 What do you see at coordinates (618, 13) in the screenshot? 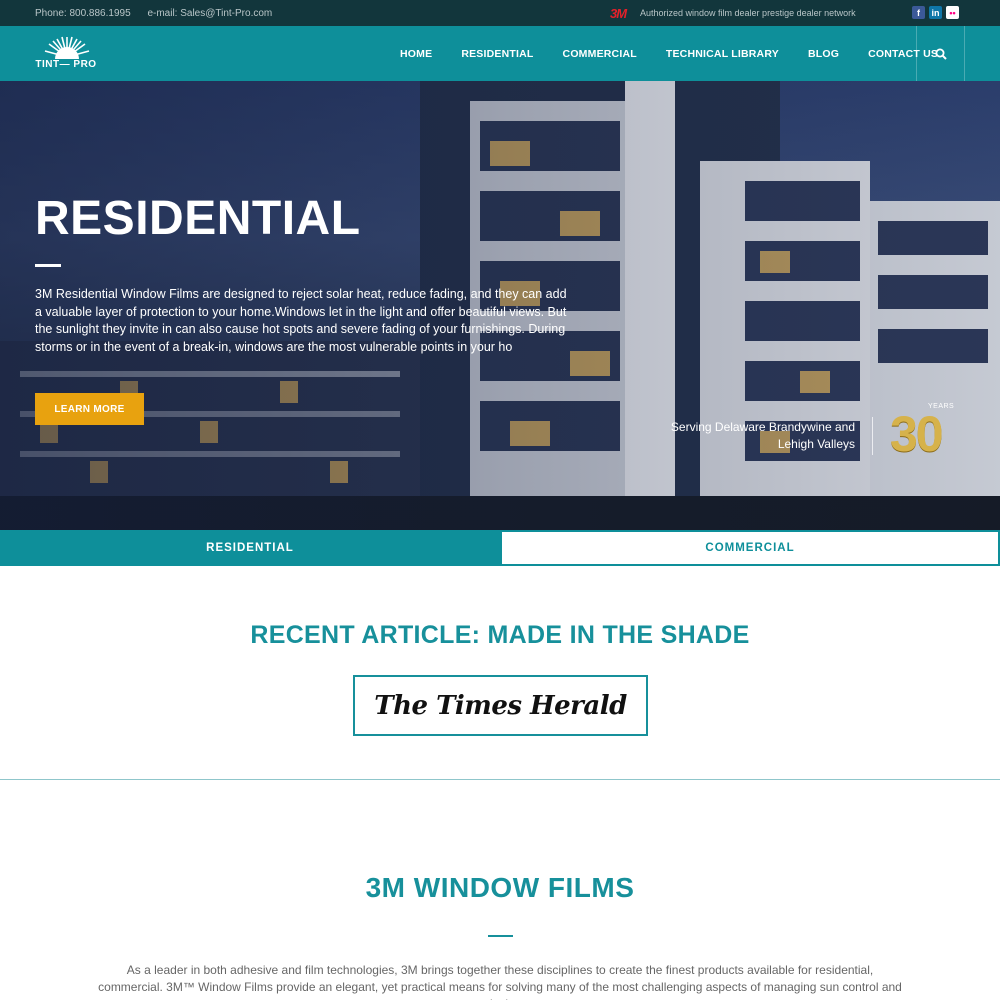
I see `3m-logo: 3M` at bounding box center [618, 13].